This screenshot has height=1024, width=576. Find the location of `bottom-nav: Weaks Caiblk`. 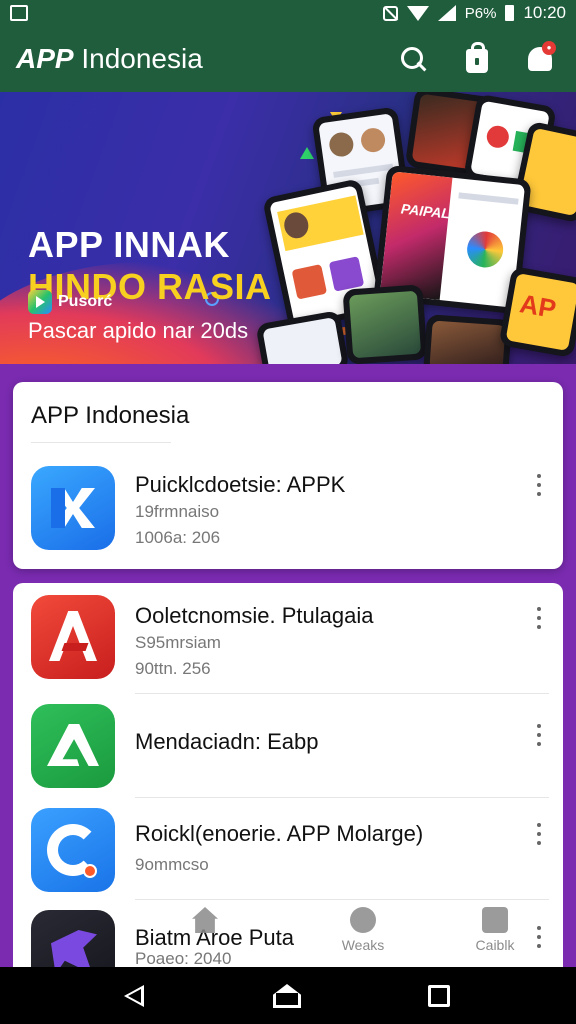

bottom-nav: Weaks Caiblk is located at coordinates (348, 936).